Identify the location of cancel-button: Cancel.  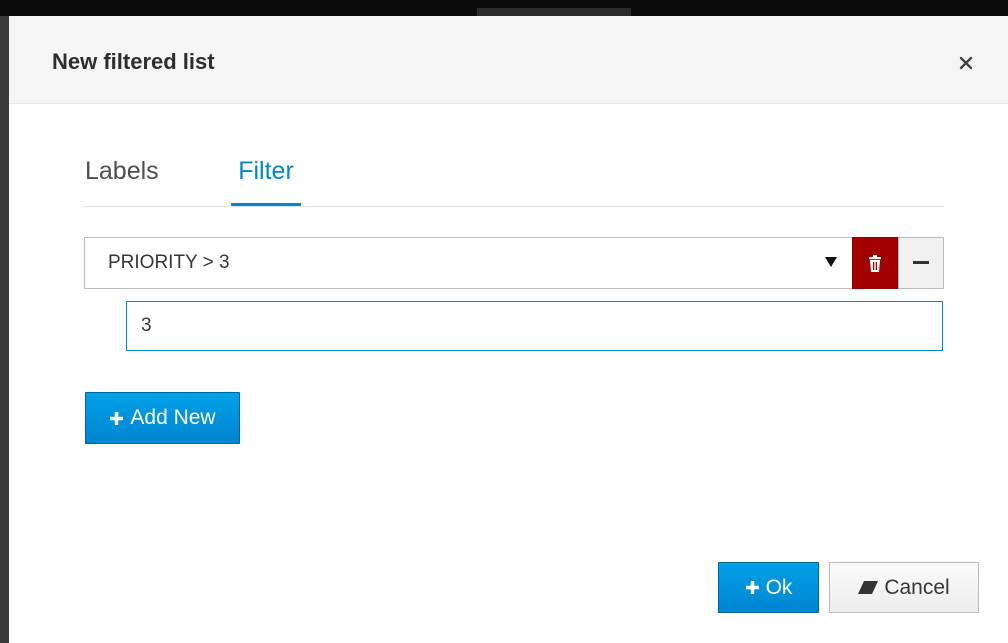
(904, 587).